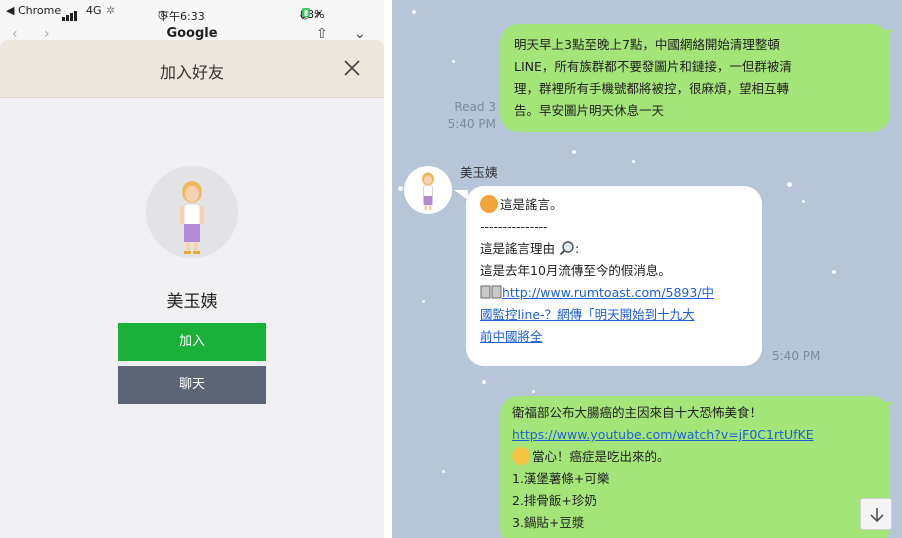 The image size is (902, 538). Describe the element at coordinates (521, 456) in the screenshot. I see `sunglasses-emoji-icon` at that location.